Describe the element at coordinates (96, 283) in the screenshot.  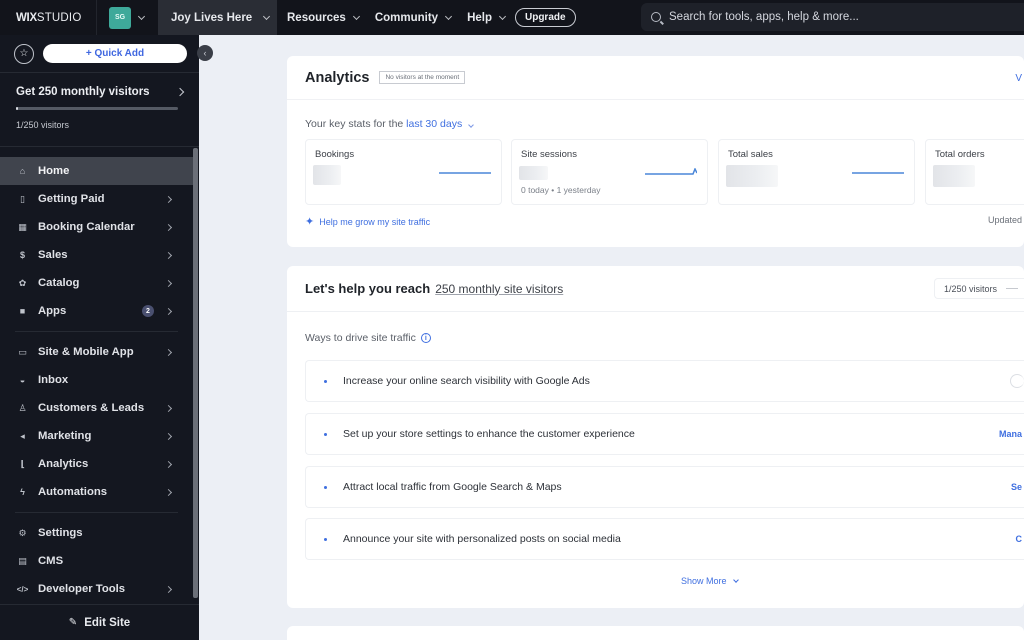
I see `sidebar-item-catalog: ✿ Catalog` at that location.